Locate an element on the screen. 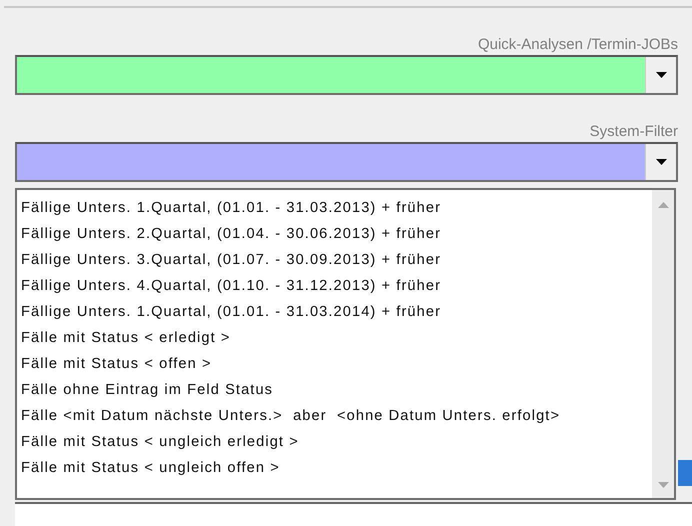 This screenshot has width=692, height=526. dropdown-option: Fällige Unters. 2.Quartal, (01.04. - 30.06.2013) + früher is located at coordinates (336, 234).